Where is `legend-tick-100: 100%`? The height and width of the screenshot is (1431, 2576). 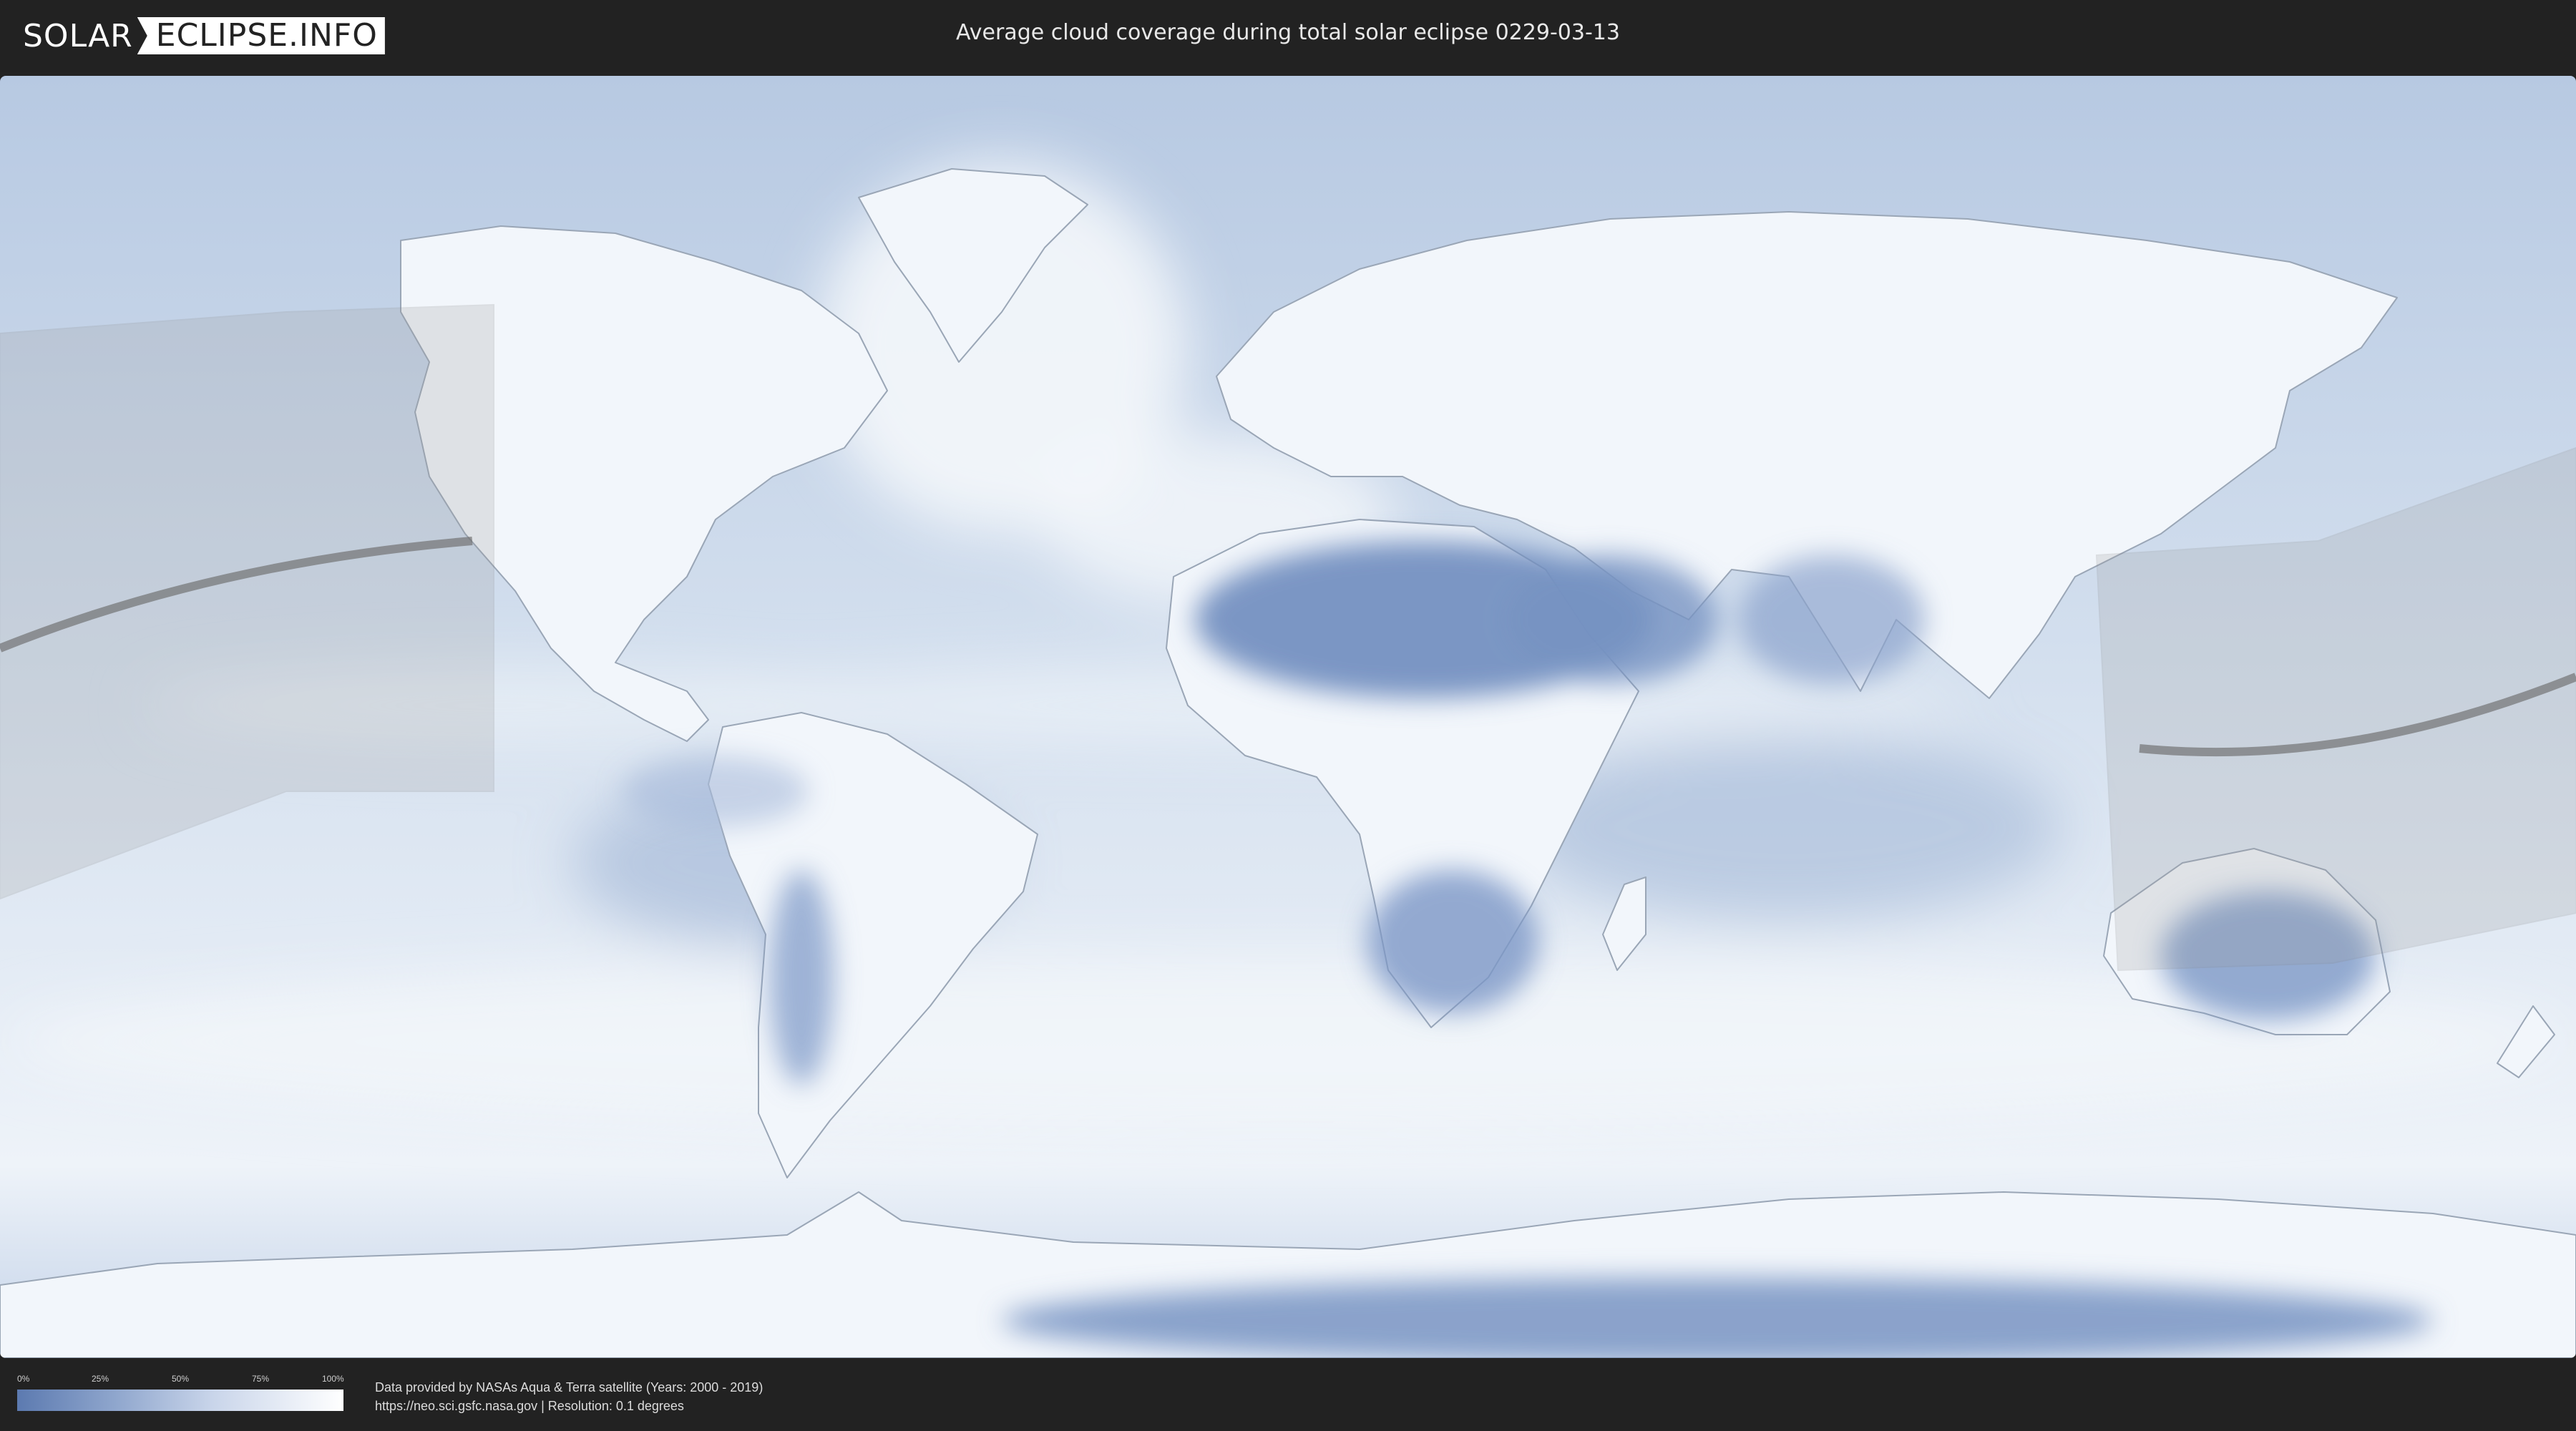
legend-tick-100: 100% is located at coordinates (333, 1379).